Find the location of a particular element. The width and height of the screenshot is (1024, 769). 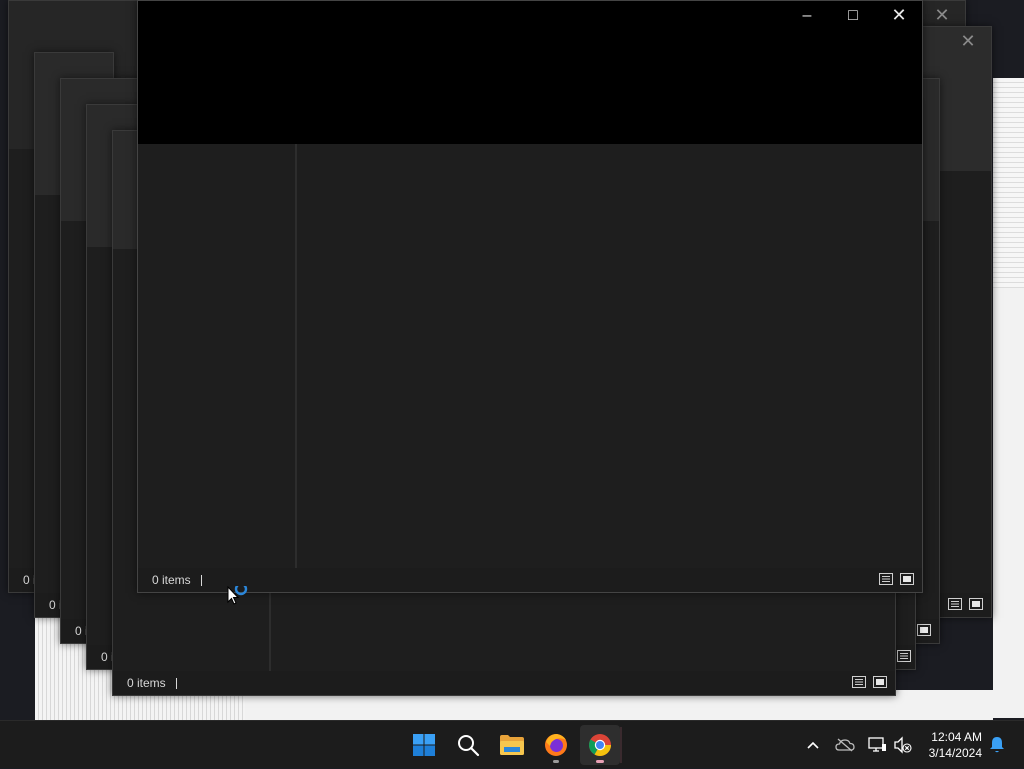

active-indicator is located at coordinates (600, 761).